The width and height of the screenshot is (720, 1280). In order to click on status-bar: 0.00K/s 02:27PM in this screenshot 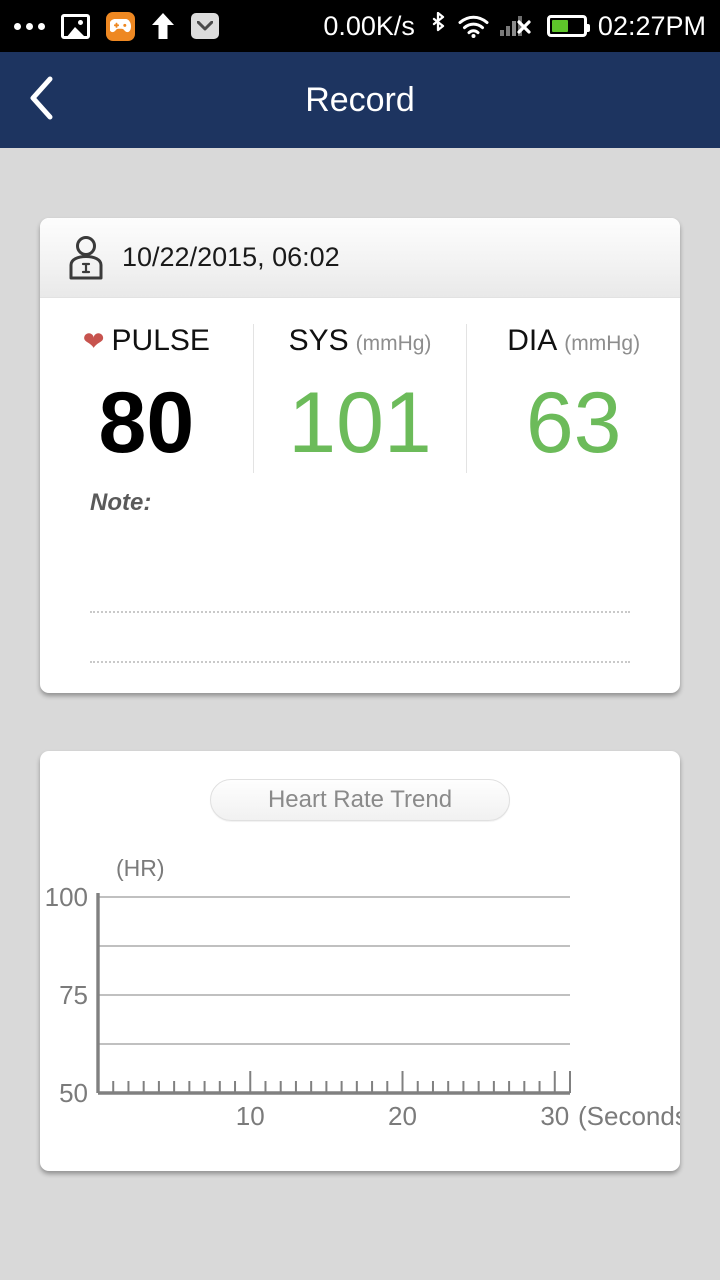, I will do `click(360, 26)`.